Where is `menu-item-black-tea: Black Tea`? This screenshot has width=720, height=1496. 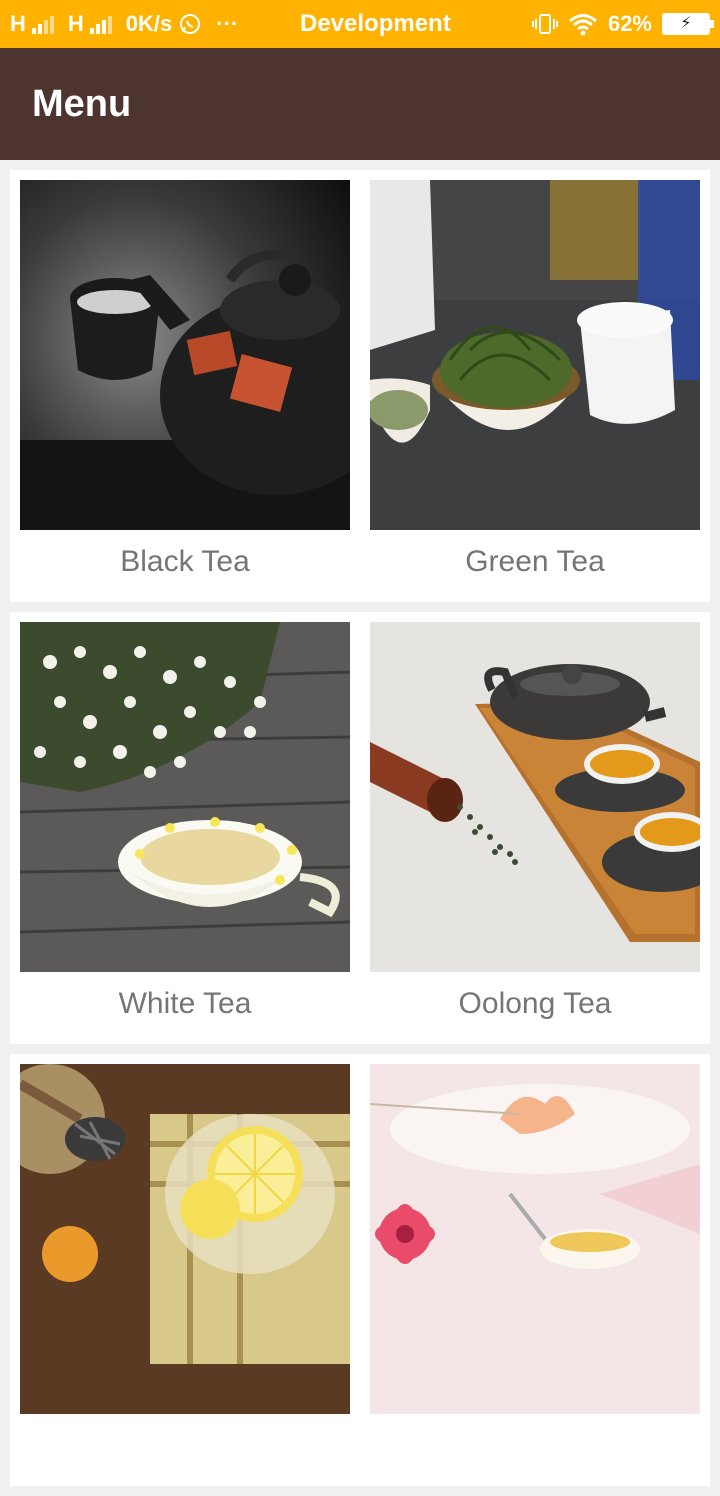
menu-item-black-tea: Black Tea is located at coordinates (185, 387).